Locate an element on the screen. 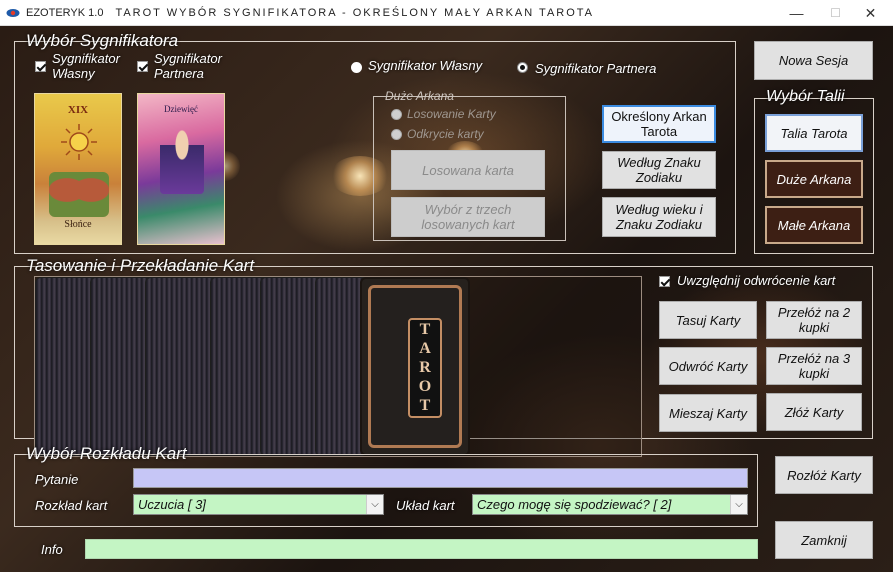 This screenshot has height=572, width=893. draw-card-radio is located at coordinates (396, 114).